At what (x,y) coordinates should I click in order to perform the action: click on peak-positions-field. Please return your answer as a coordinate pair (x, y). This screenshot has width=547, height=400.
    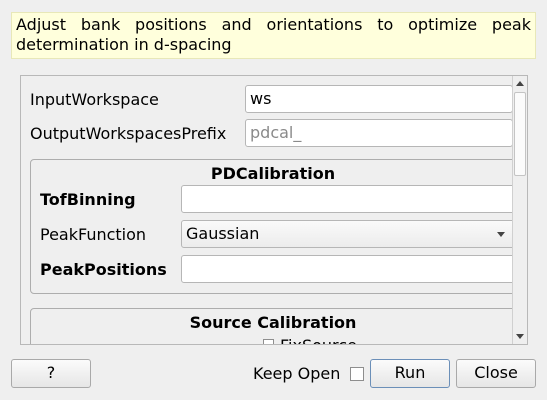
    Looking at the image, I should click on (347, 269).